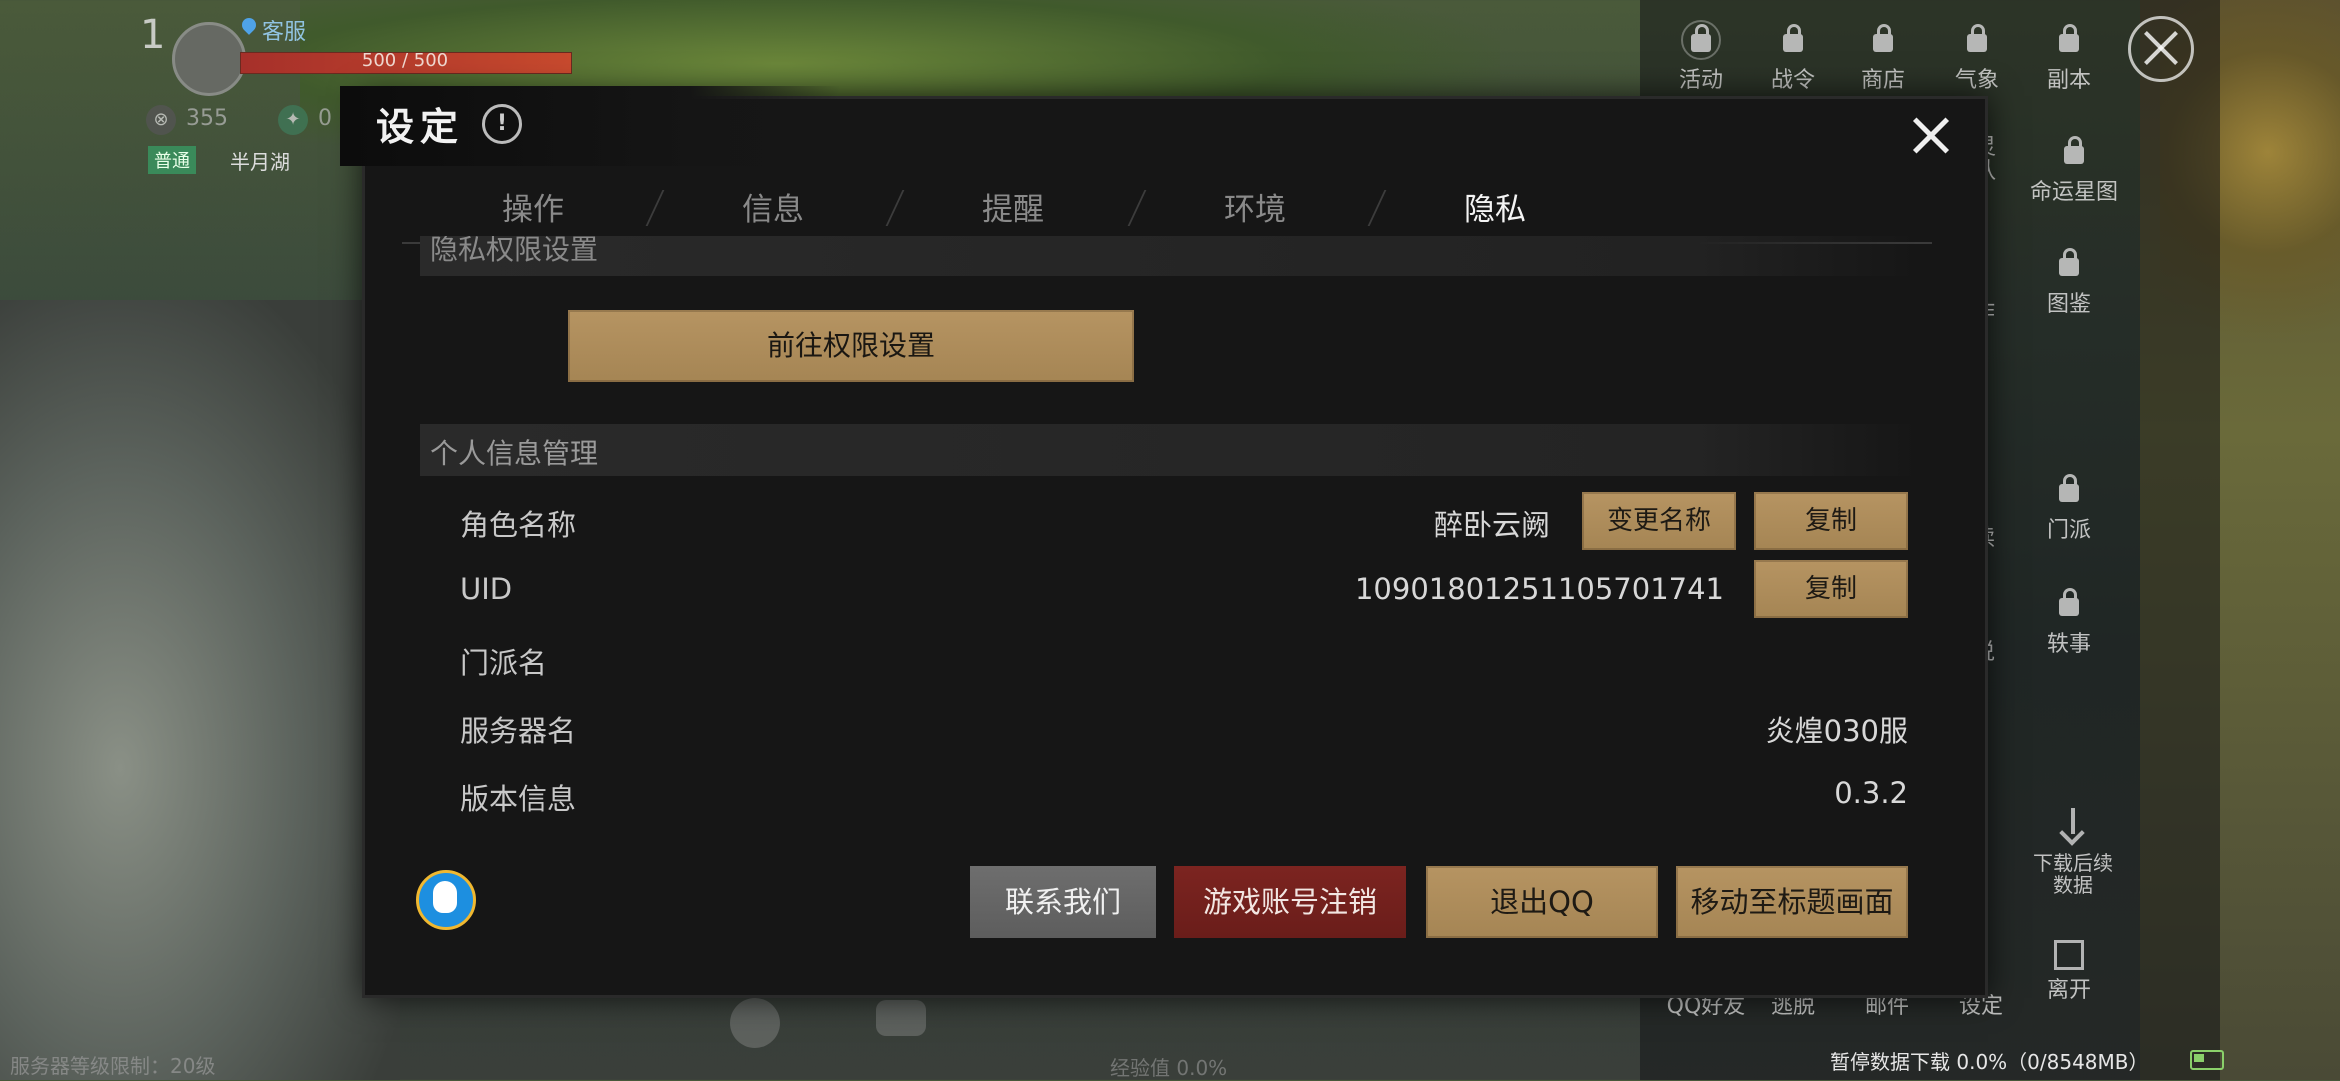  What do you see at coordinates (1836, 731) in the screenshot?
I see `server-name-value: 炎煌030服` at bounding box center [1836, 731].